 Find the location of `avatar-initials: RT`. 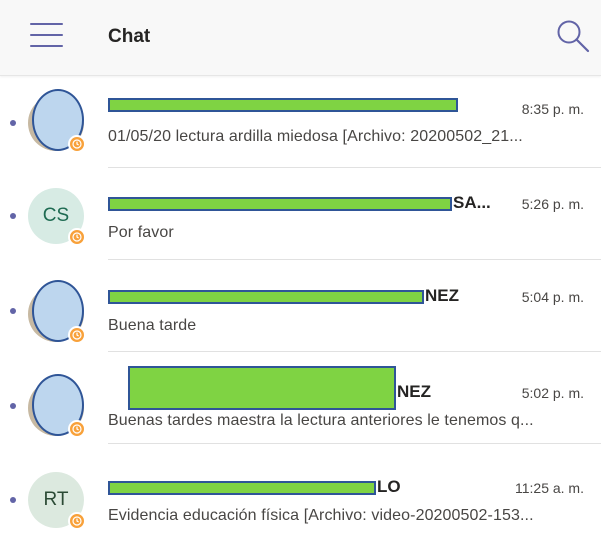

avatar-initials: RT is located at coordinates (56, 499).